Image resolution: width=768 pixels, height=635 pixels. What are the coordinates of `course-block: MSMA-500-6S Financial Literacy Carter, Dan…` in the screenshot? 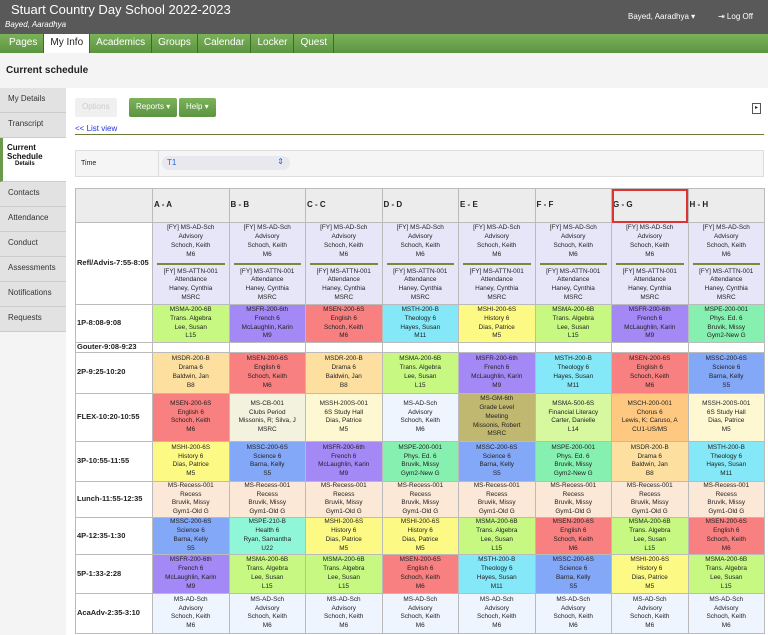 It's located at (573, 417).